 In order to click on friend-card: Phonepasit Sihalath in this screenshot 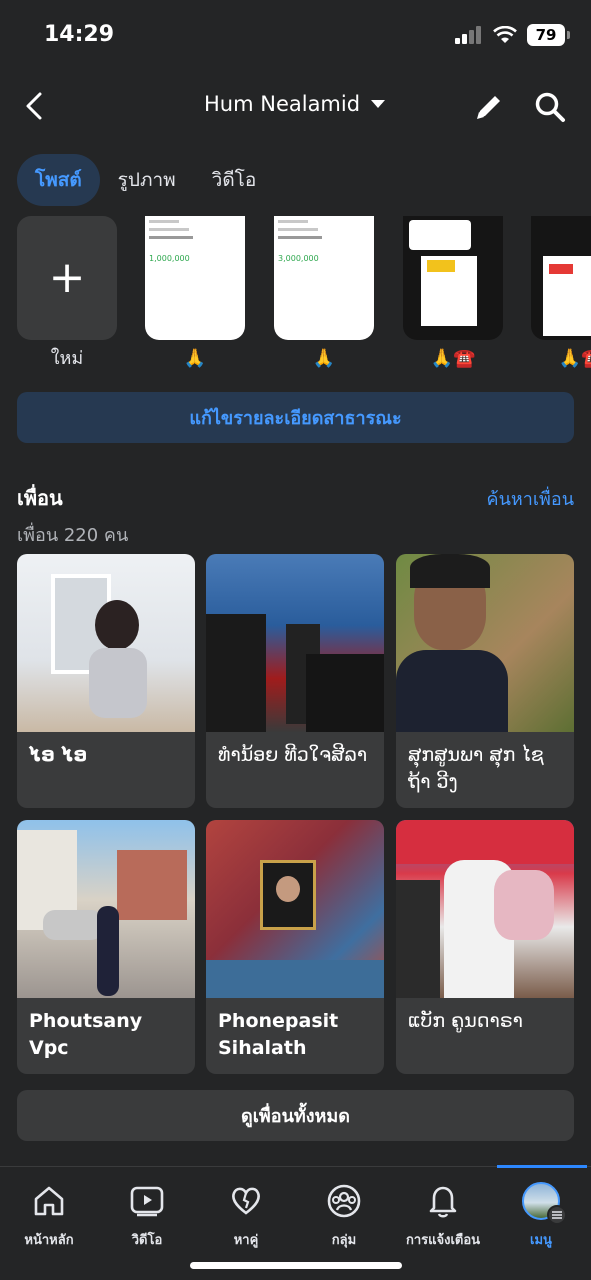, I will do `click(295, 947)`.